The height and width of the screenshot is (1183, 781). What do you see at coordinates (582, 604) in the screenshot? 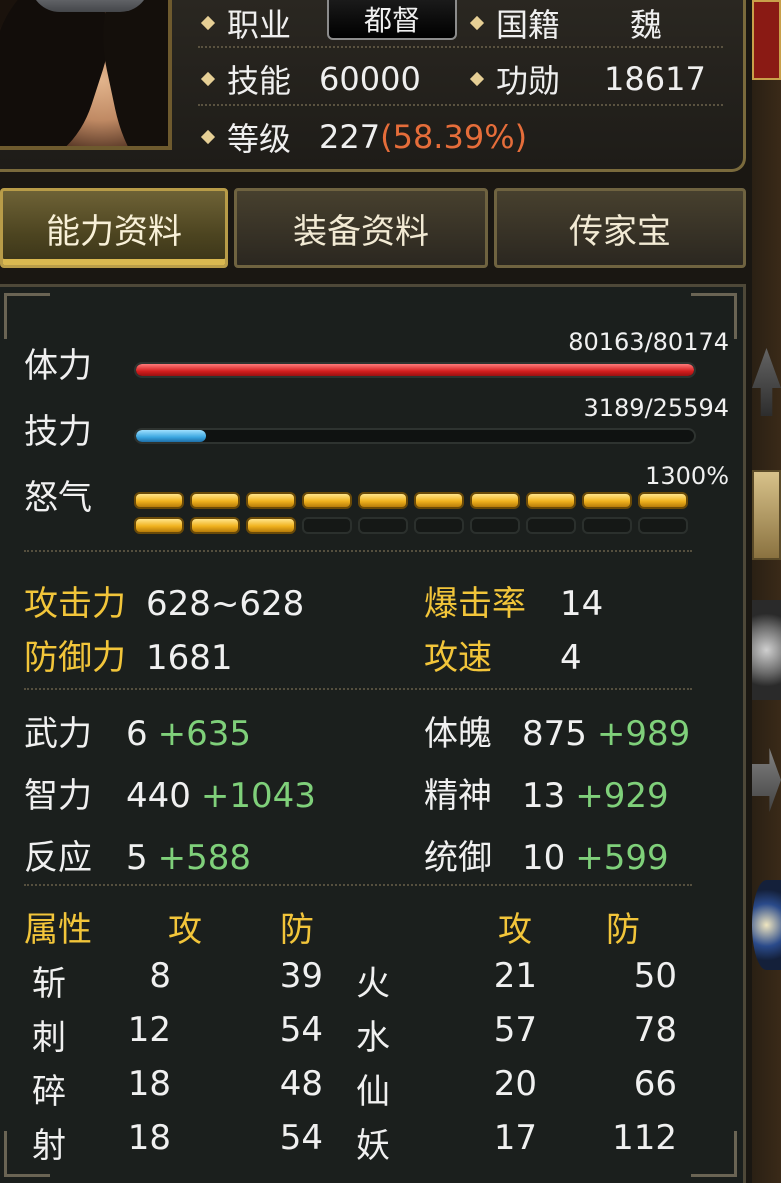
I see `crit-value: 14` at bounding box center [582, 604].